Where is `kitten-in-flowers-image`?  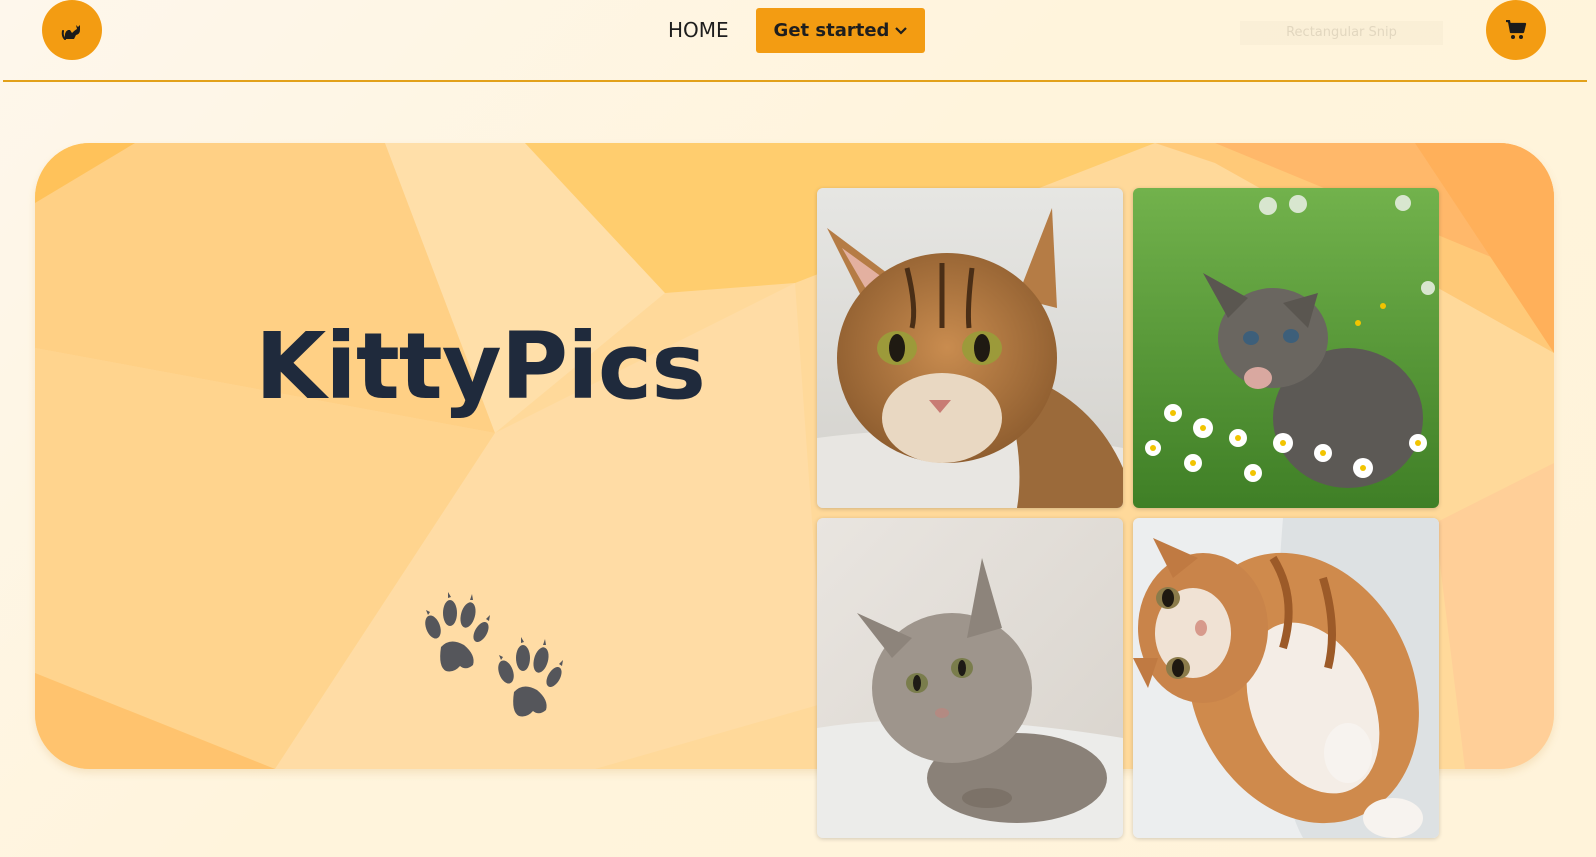 kitten-in-flowers-image is located at coordinates (1286, 348).